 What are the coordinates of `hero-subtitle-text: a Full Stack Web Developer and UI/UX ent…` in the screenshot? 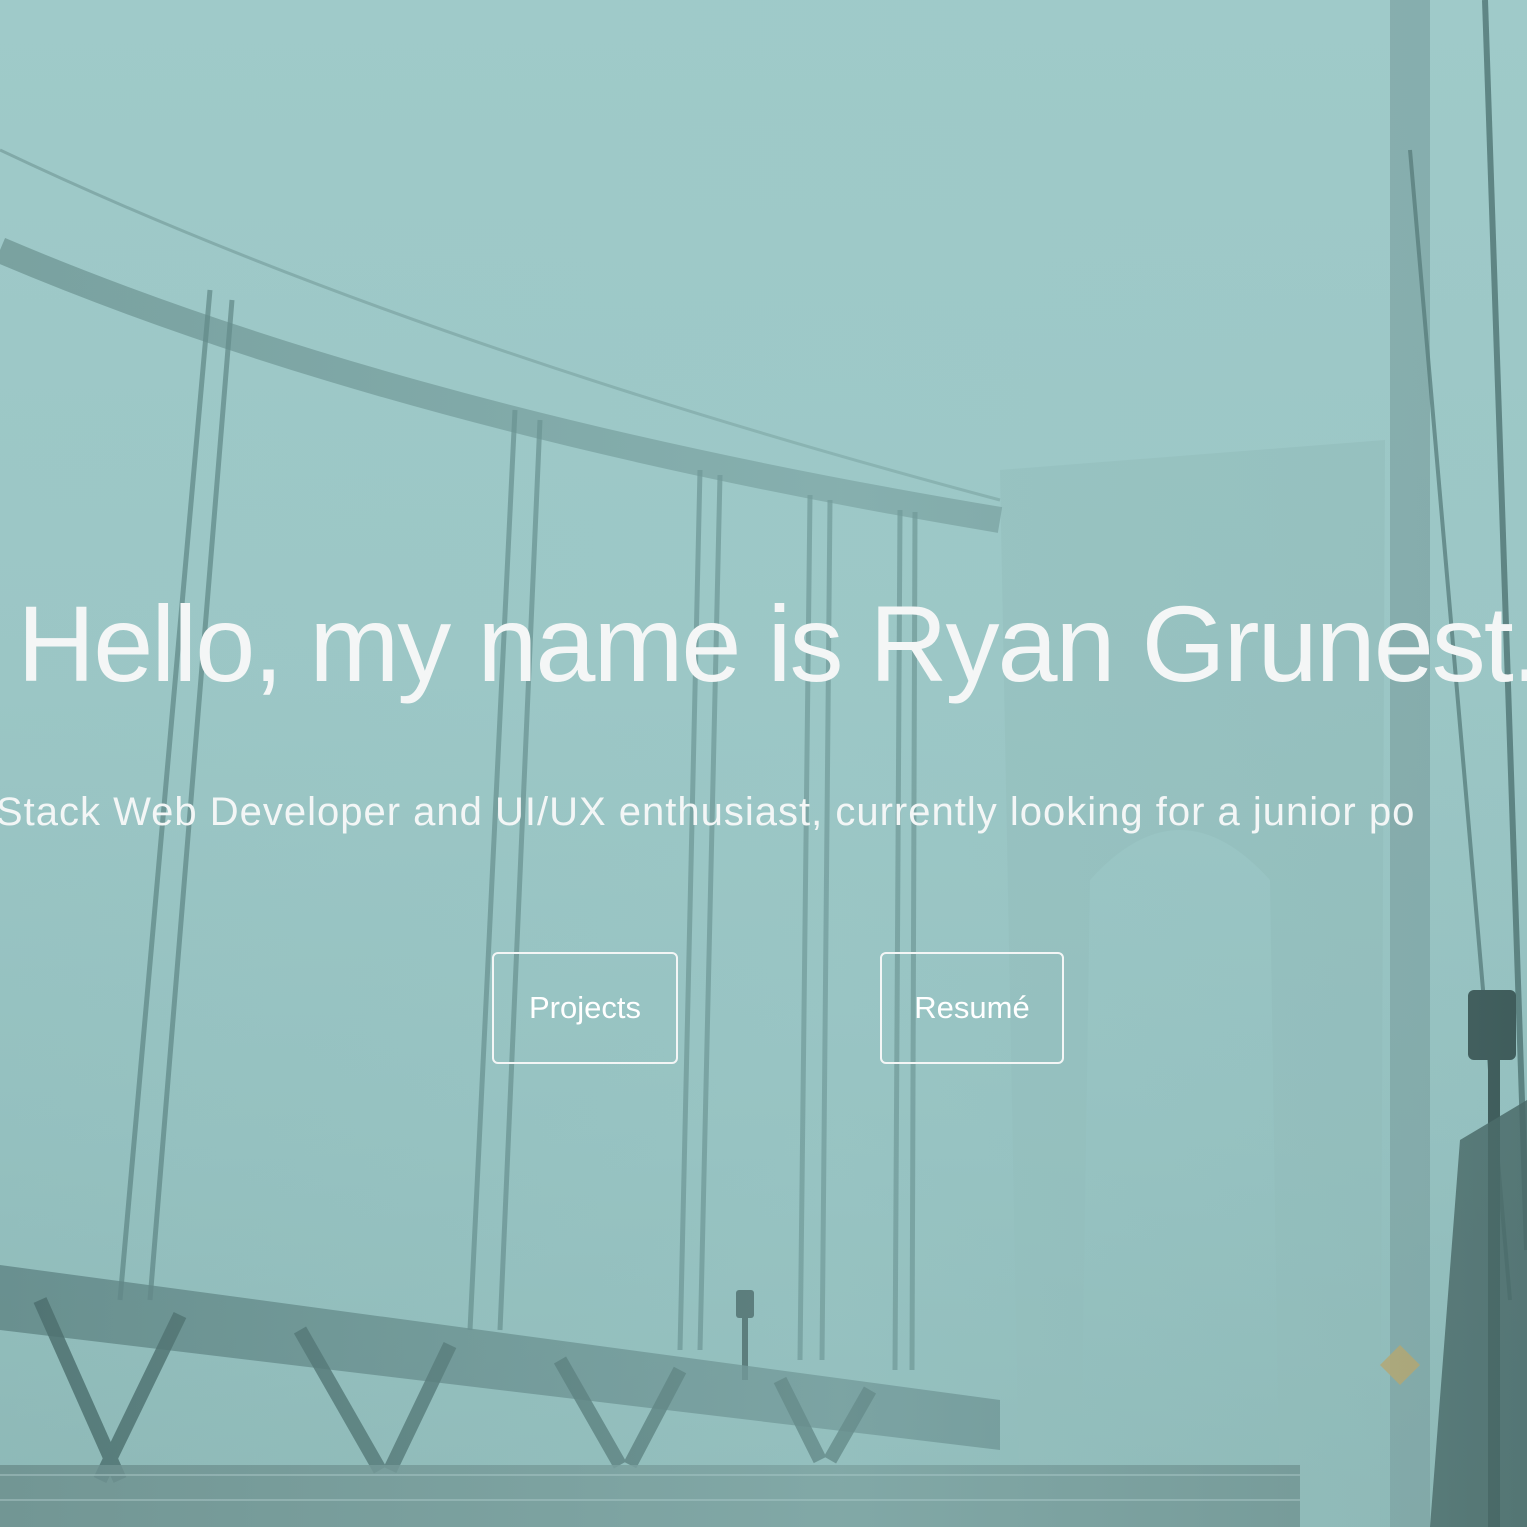 It's located at (708, 812).